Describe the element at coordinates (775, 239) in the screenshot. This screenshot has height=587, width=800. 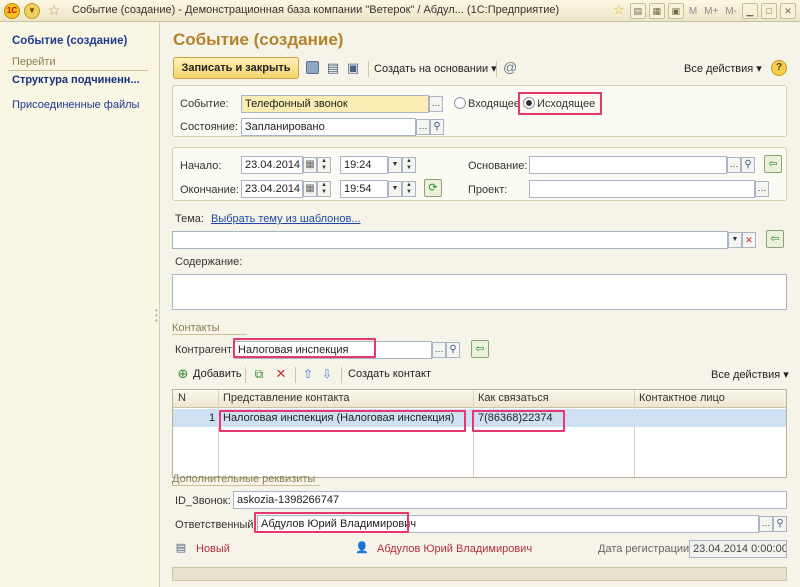
I see `topic-open-icon: ⇦` at that location.